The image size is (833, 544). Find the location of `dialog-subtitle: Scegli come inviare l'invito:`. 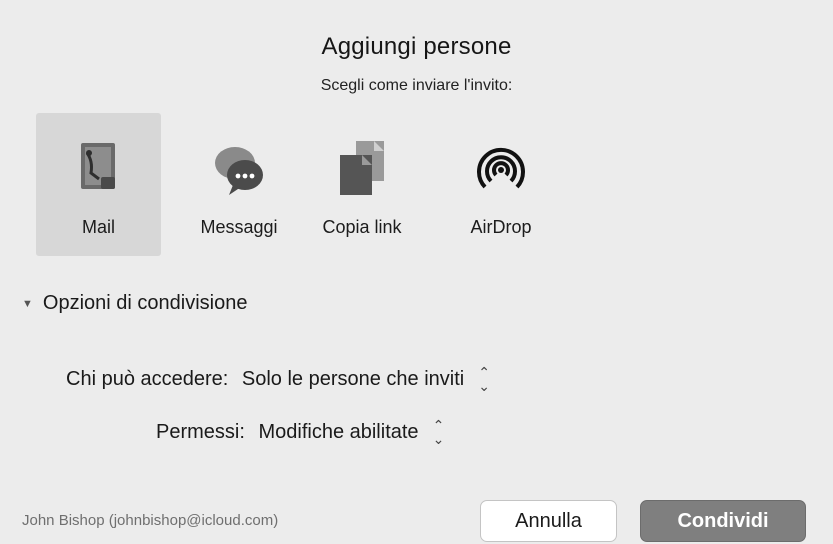

dialog-subtitle: Scegli come inviare l'invito: is located at coordinates (416, 85).